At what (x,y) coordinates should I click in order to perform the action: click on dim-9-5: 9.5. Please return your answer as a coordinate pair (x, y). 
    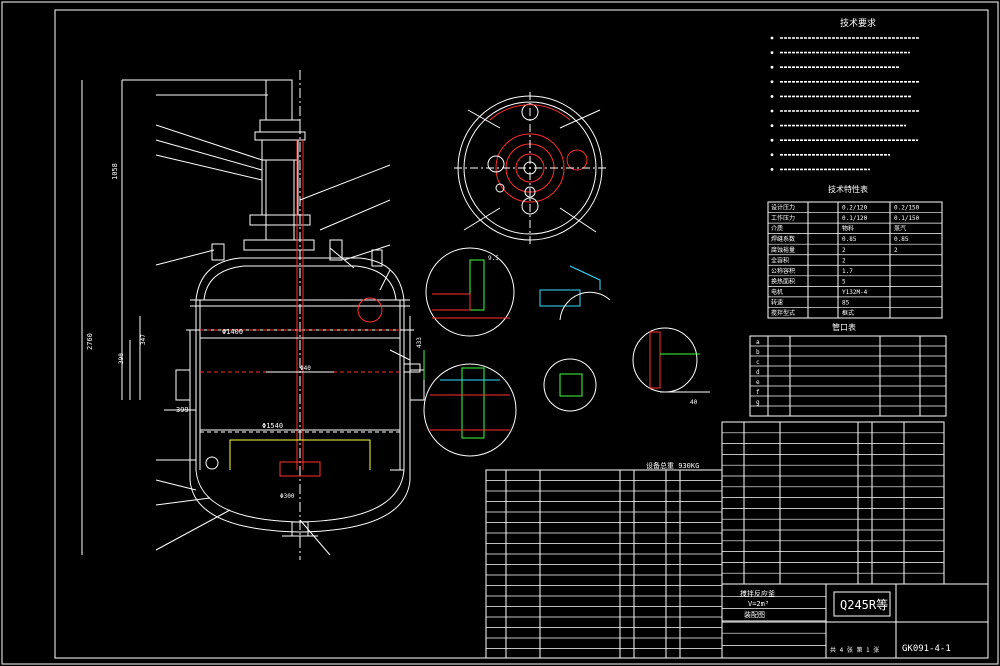
    Looking at the image, I should click on (493, 258).